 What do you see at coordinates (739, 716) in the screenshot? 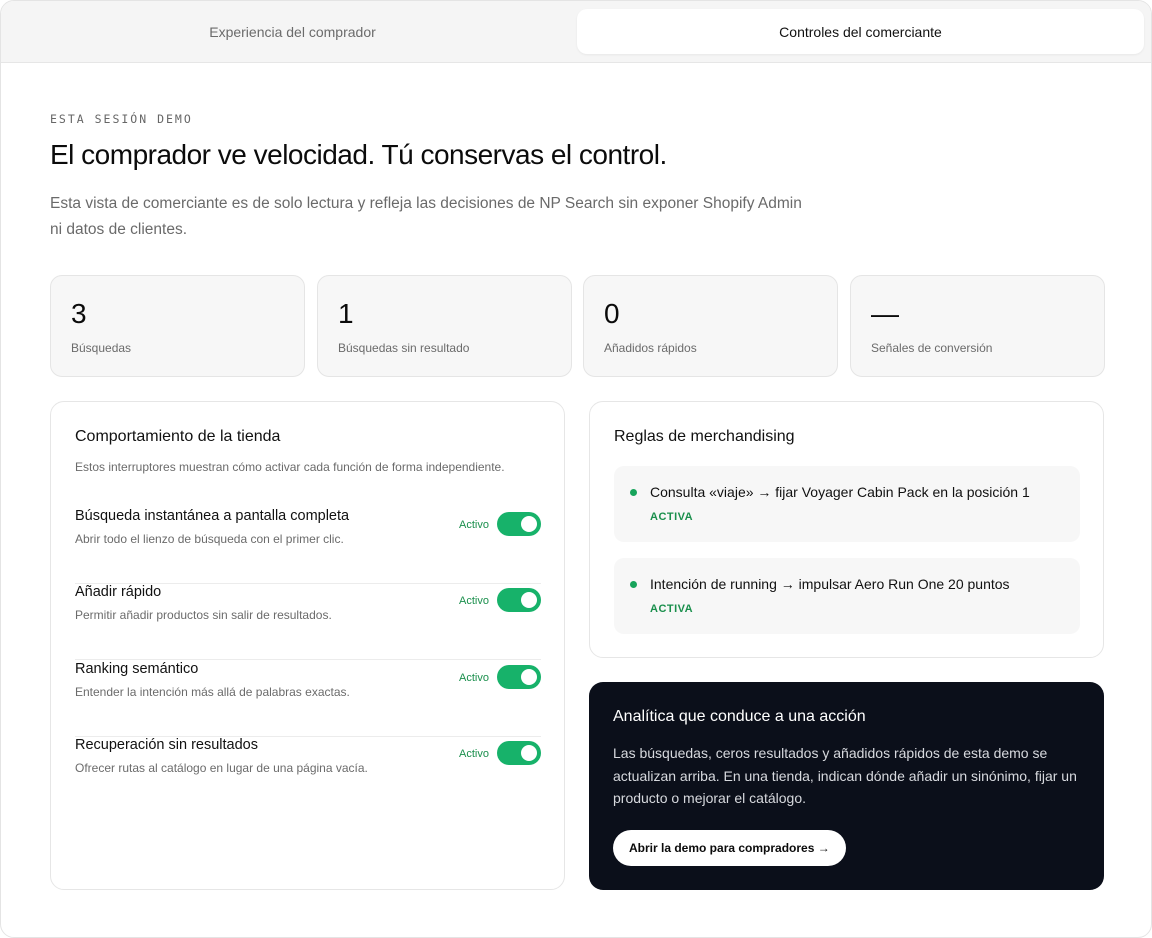
I see `card-title: Analítica que conduce a una acción` at bounding box center [739, 716].